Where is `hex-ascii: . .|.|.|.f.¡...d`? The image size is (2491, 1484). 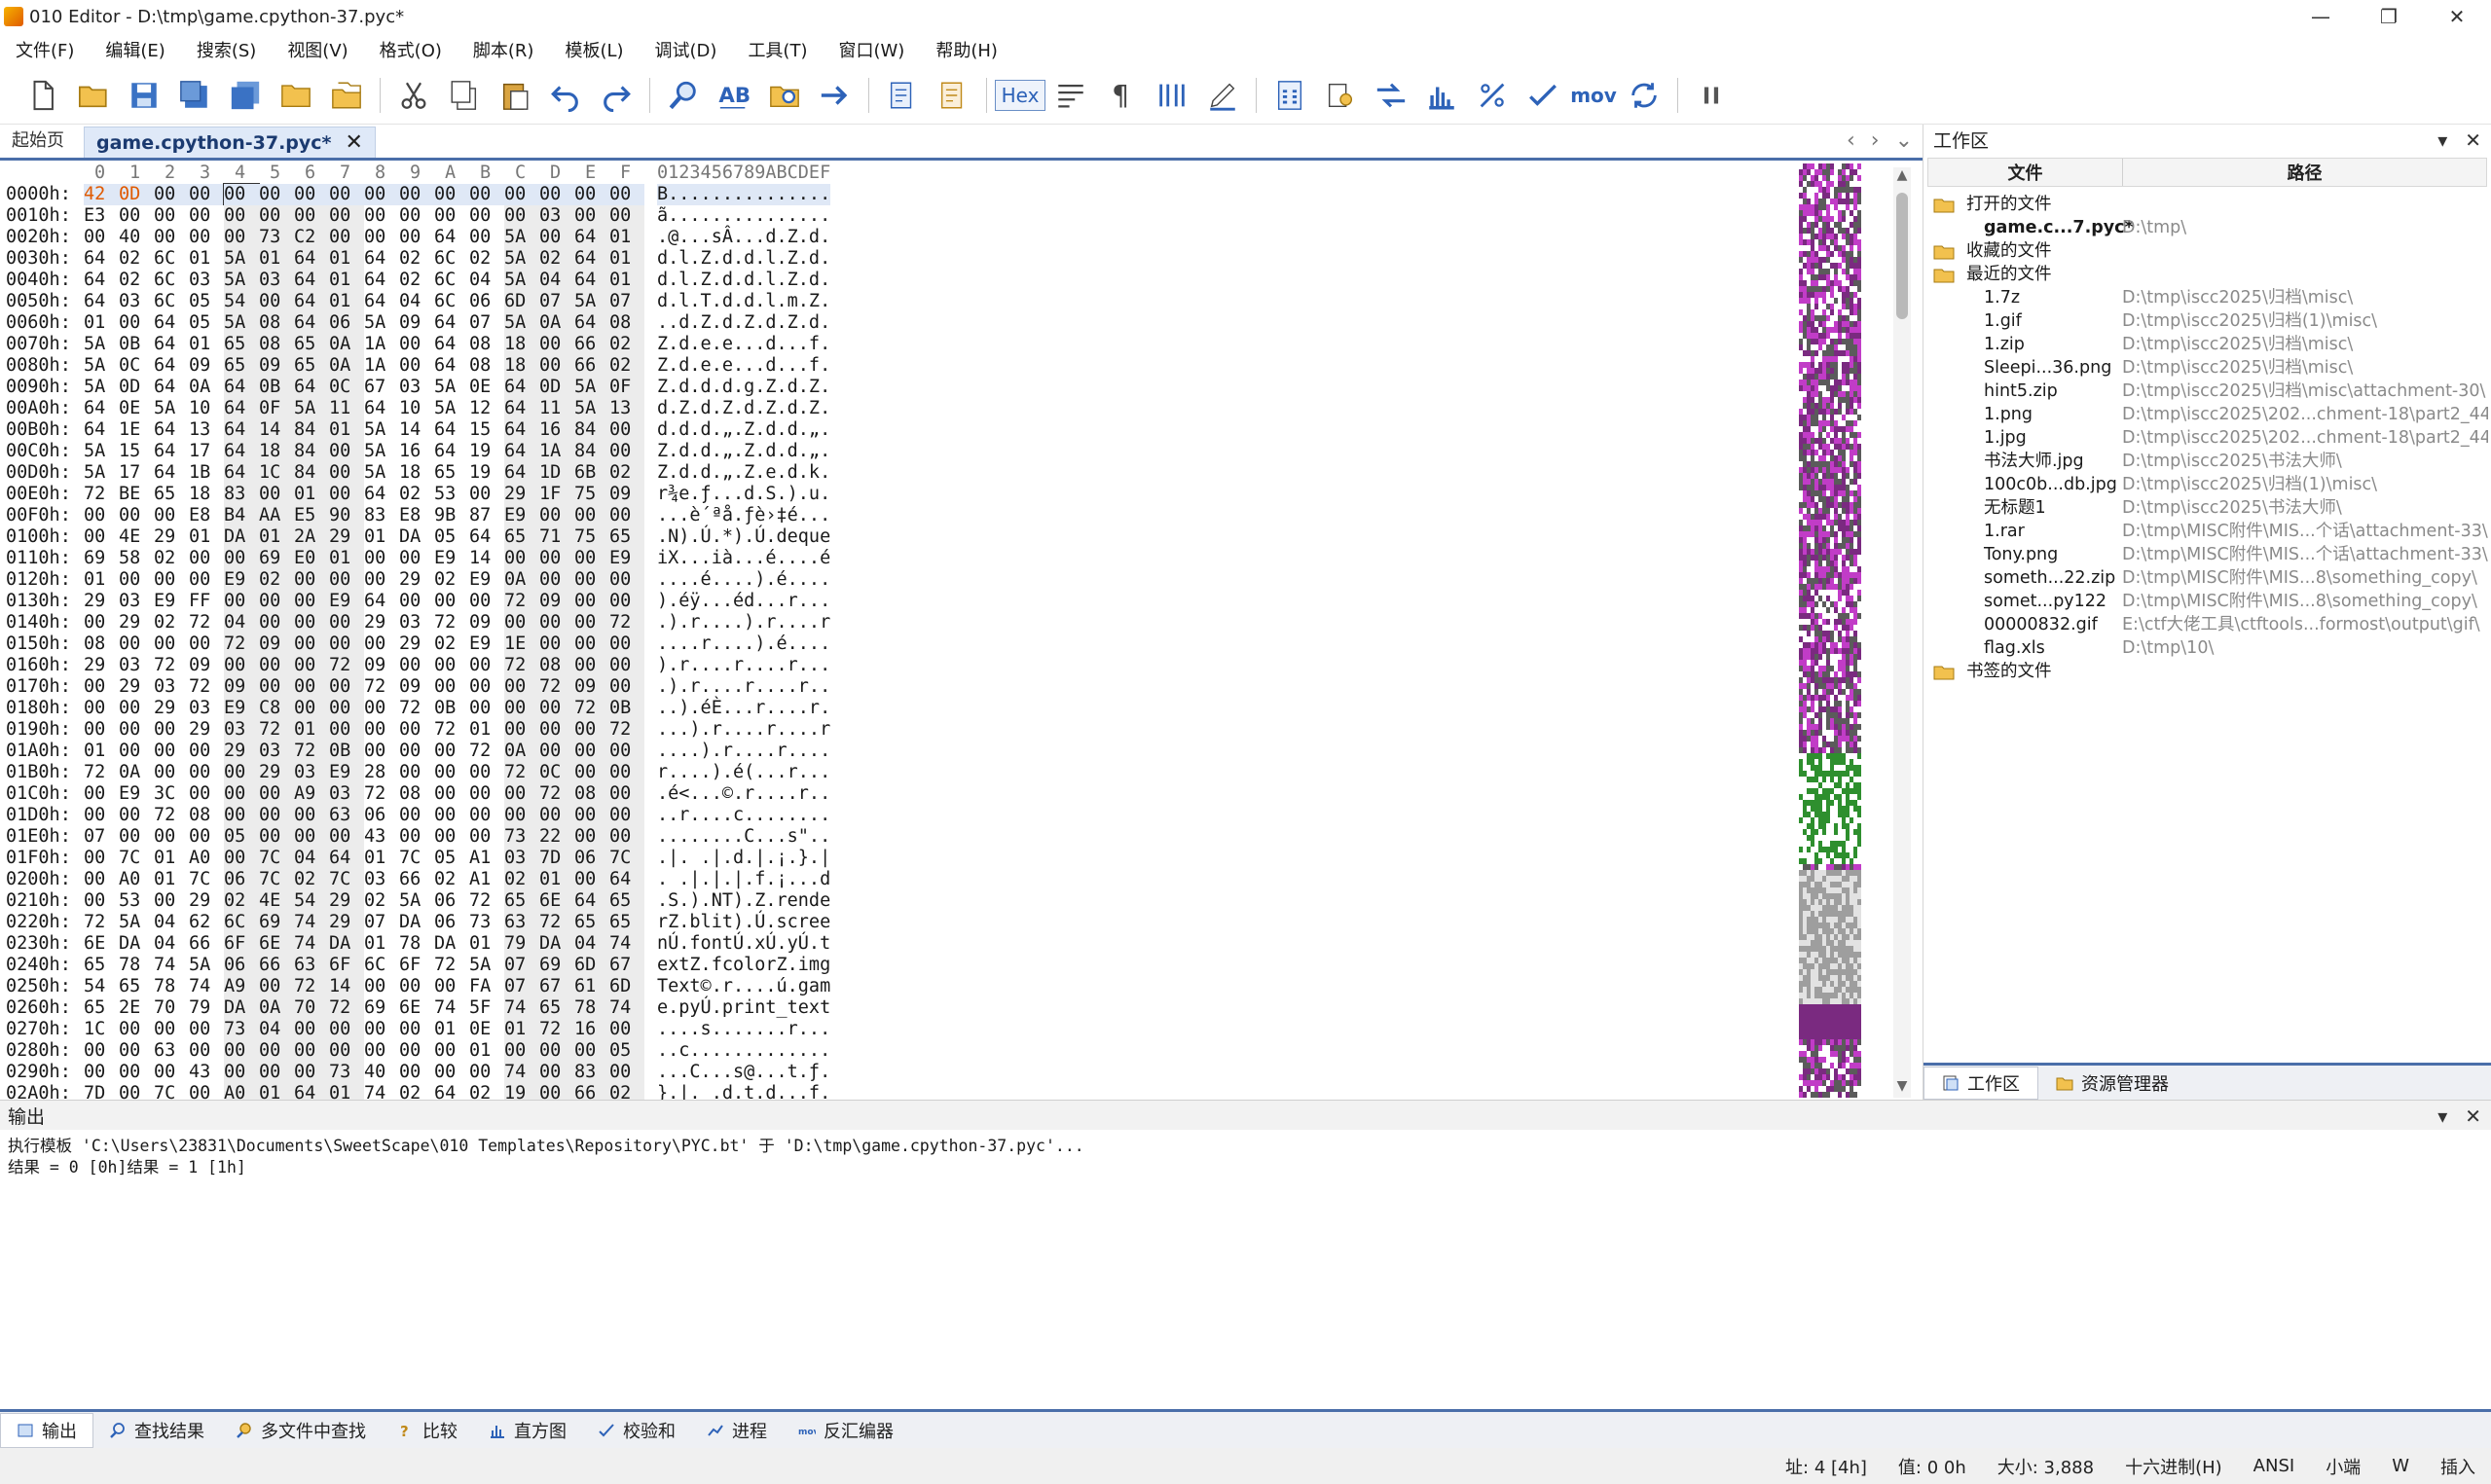
hex-ascii: . .|.|.|.f.¡...d is located at coordinates (743, 880).